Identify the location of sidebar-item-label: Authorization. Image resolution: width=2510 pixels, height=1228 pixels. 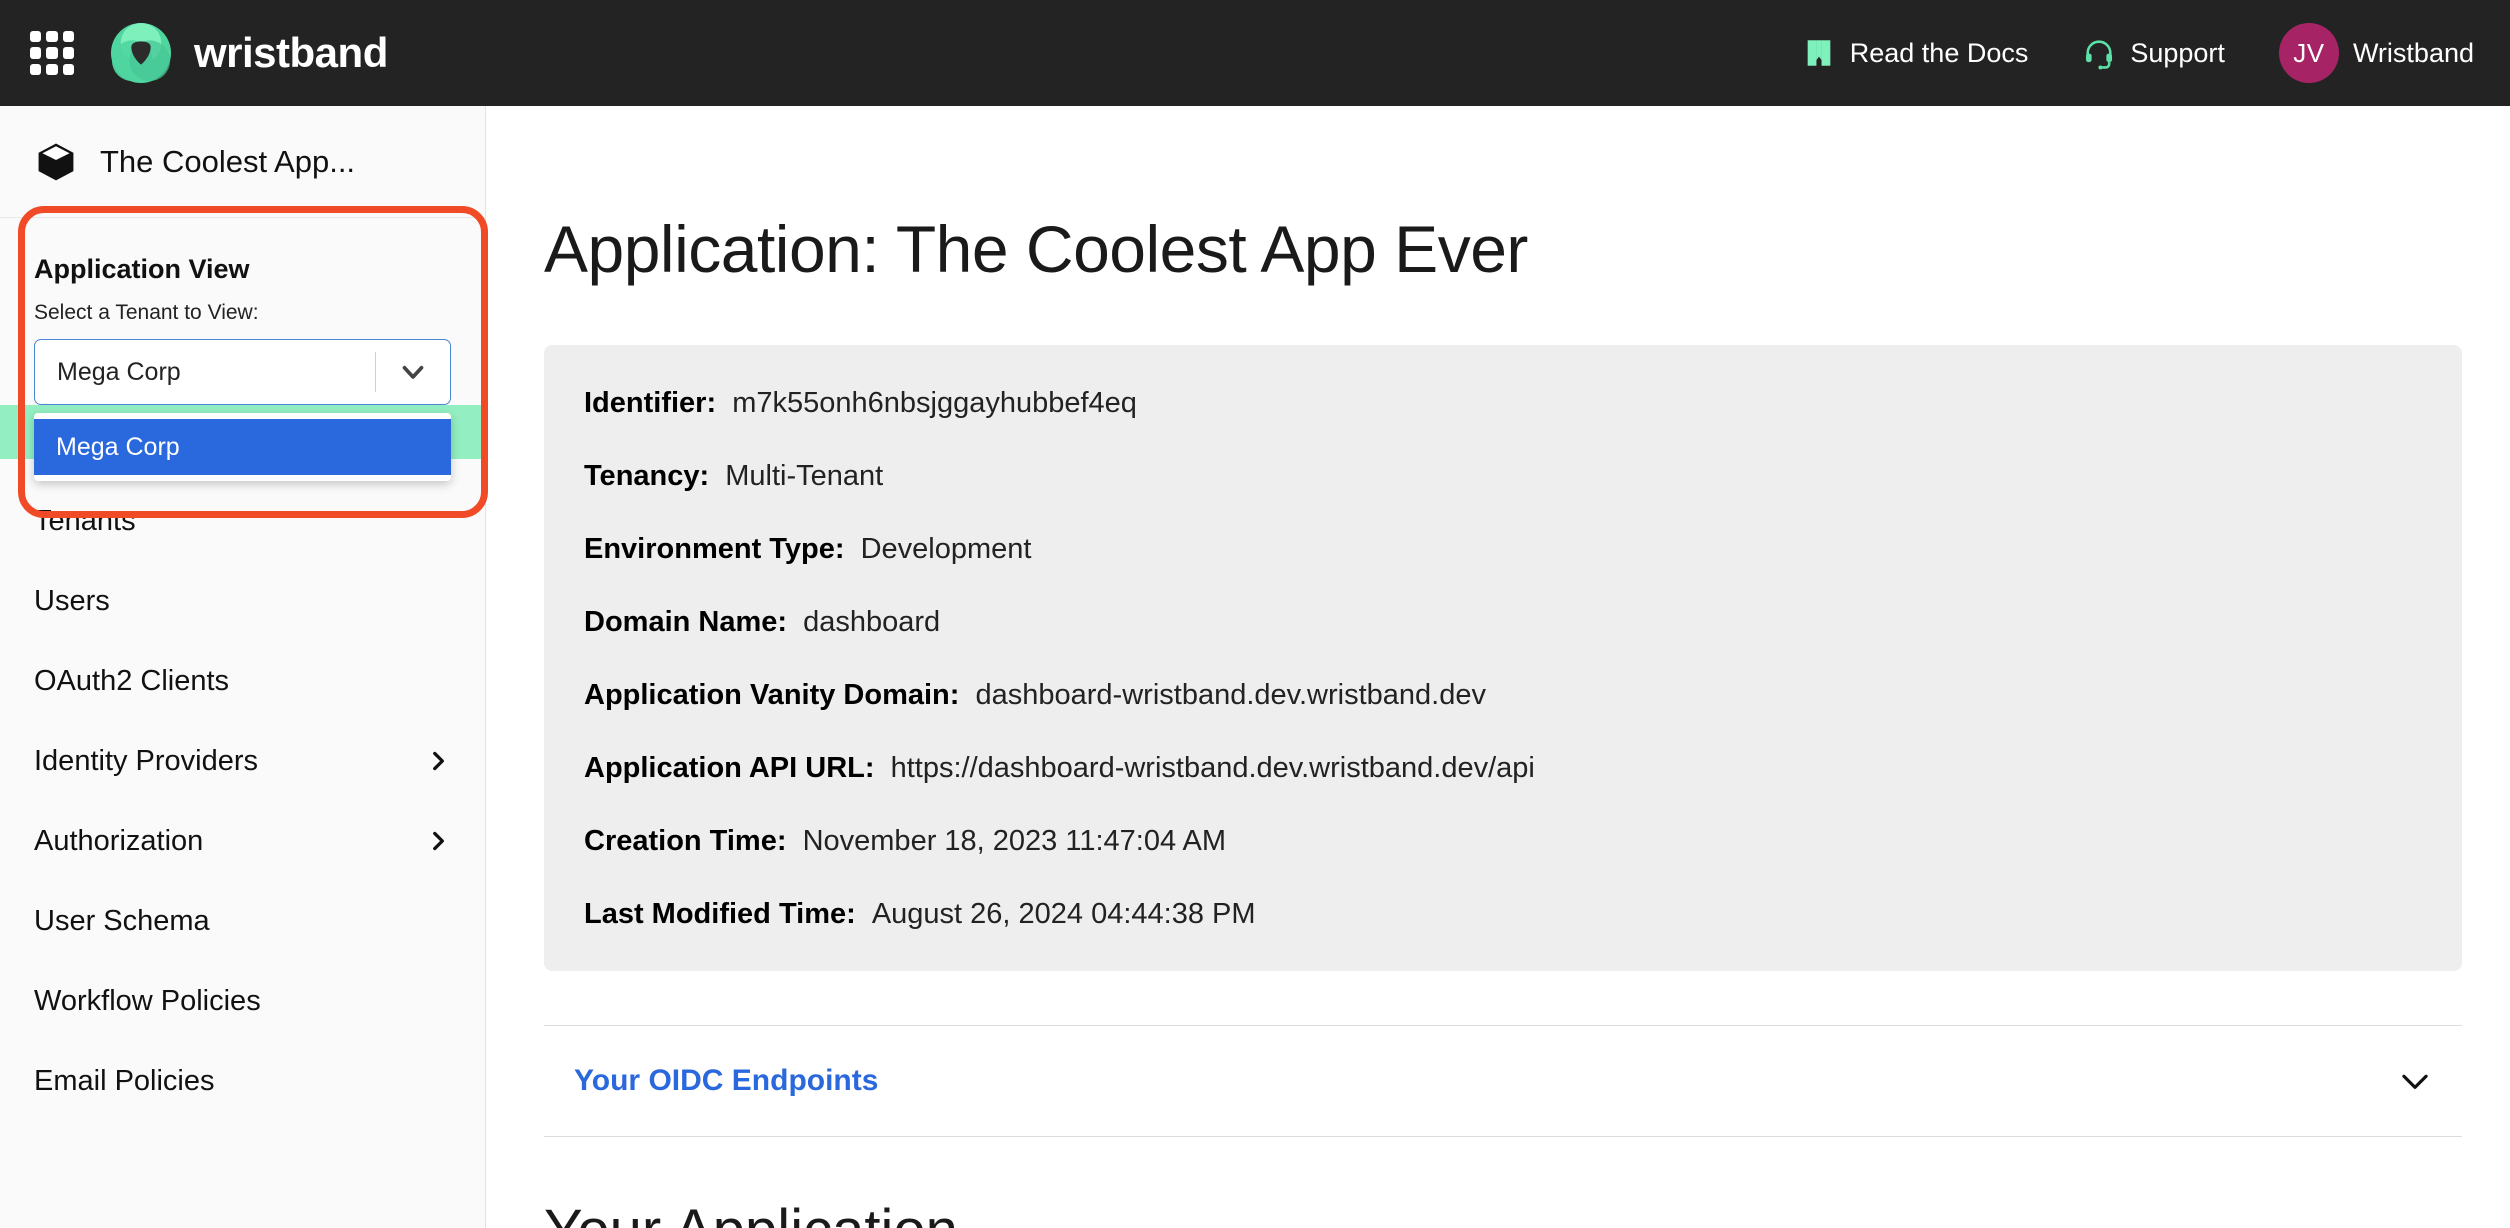
(119, 840).